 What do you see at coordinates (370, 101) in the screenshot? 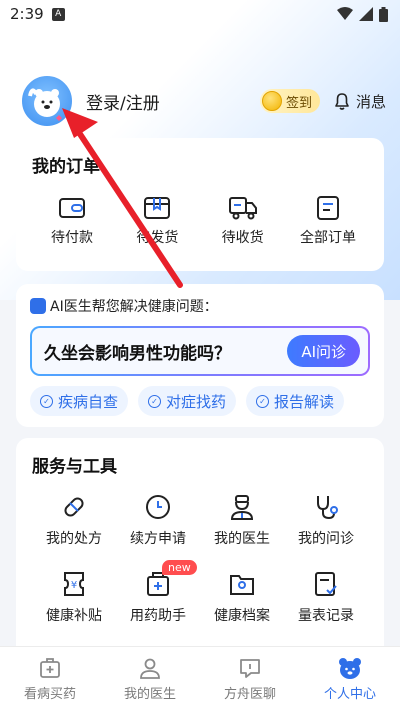
I see `messages-label: 消息` at bounding box center [370, 101].